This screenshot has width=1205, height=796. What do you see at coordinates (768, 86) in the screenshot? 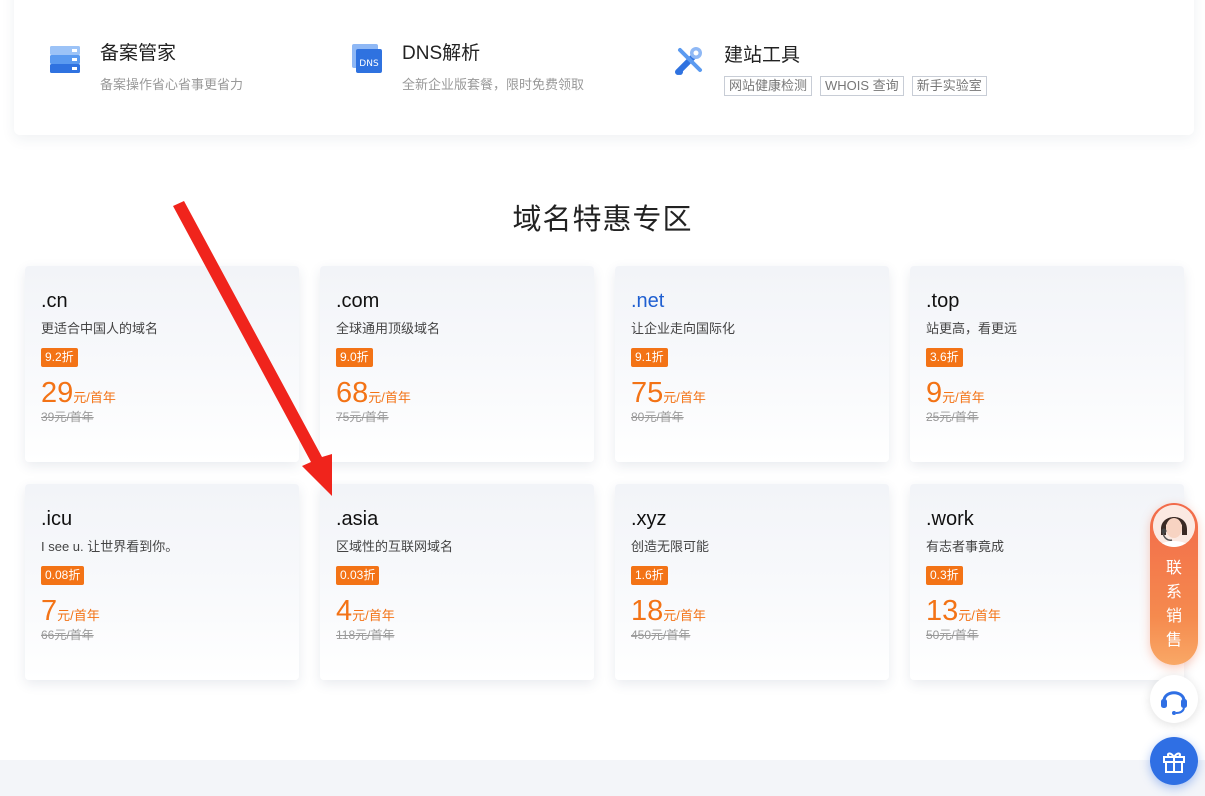
I see `tag-site-health: 网站健康检测` at bounding box center [768, 86].